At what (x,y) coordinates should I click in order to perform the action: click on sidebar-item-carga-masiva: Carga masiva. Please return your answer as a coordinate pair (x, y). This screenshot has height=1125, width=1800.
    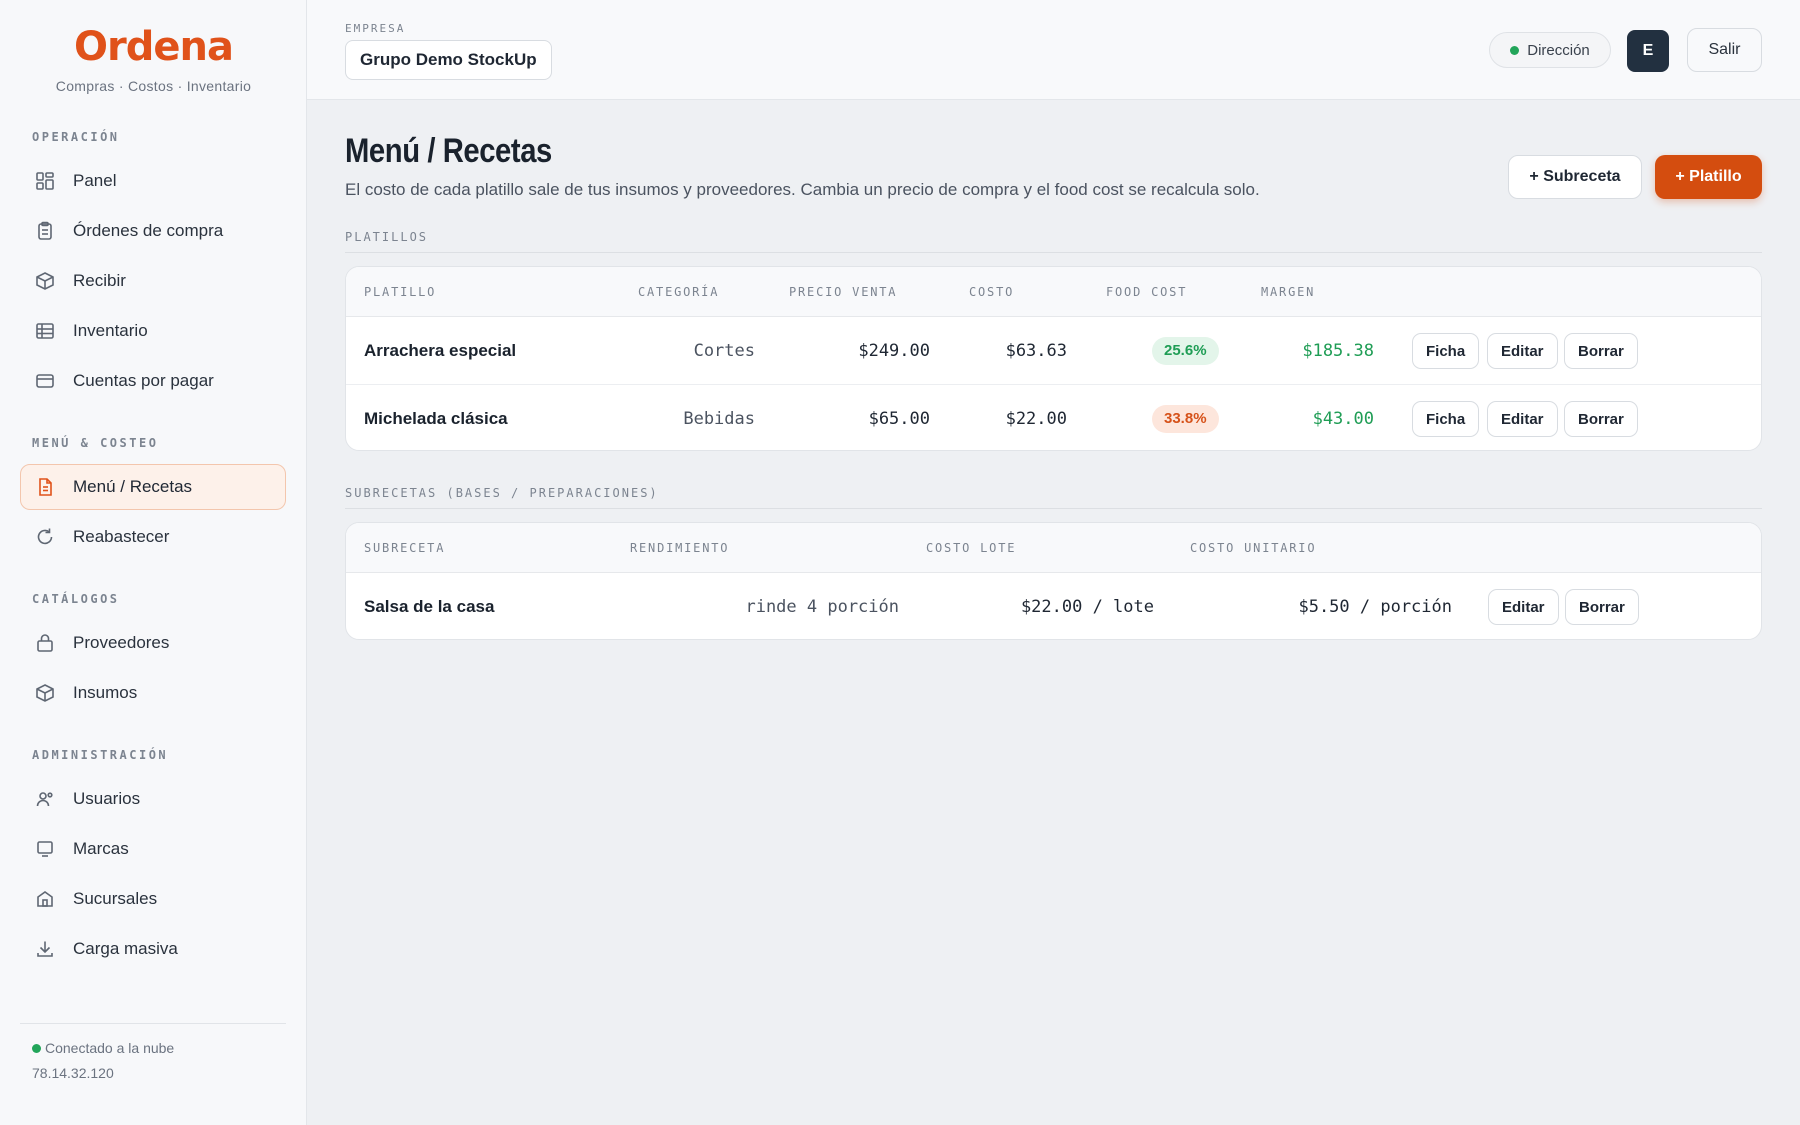
    Looking at the image, I should click on (153, 949).